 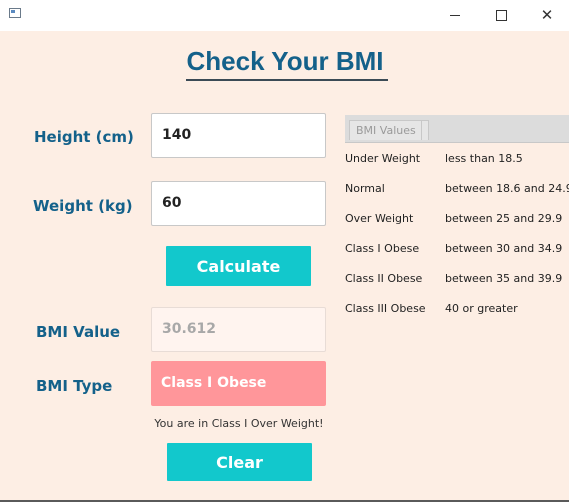 What do you see at coordinates (15, 13) in the screenshot?
I see `app-window-icon` at bounding box center [15, 13].